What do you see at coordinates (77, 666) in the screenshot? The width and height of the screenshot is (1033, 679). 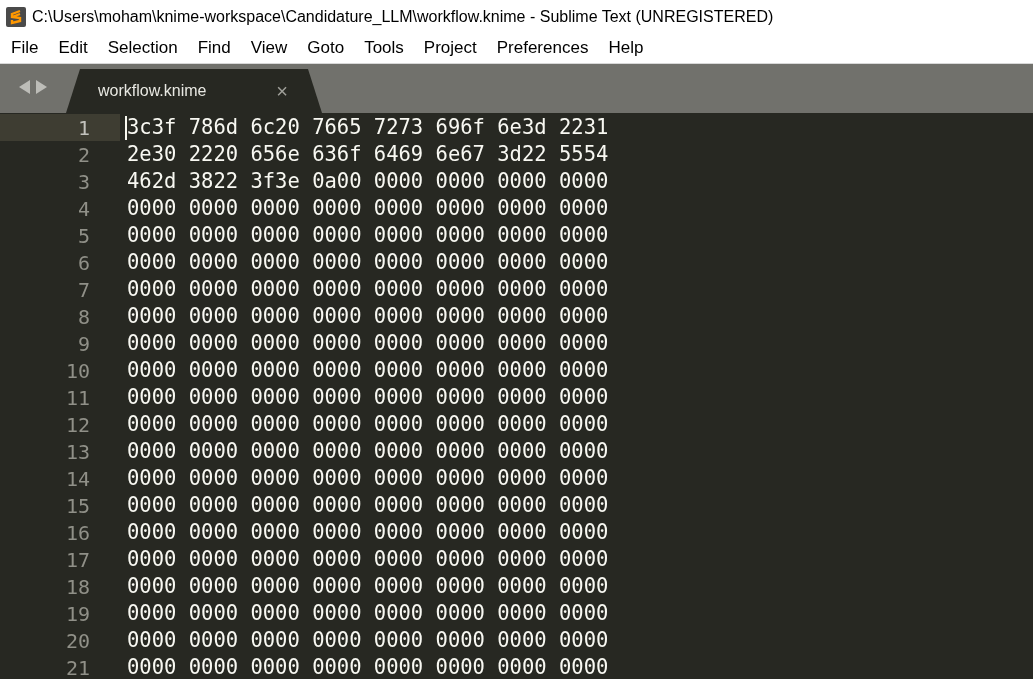 I see `line-number: 21` at bounding box center [77, 666].